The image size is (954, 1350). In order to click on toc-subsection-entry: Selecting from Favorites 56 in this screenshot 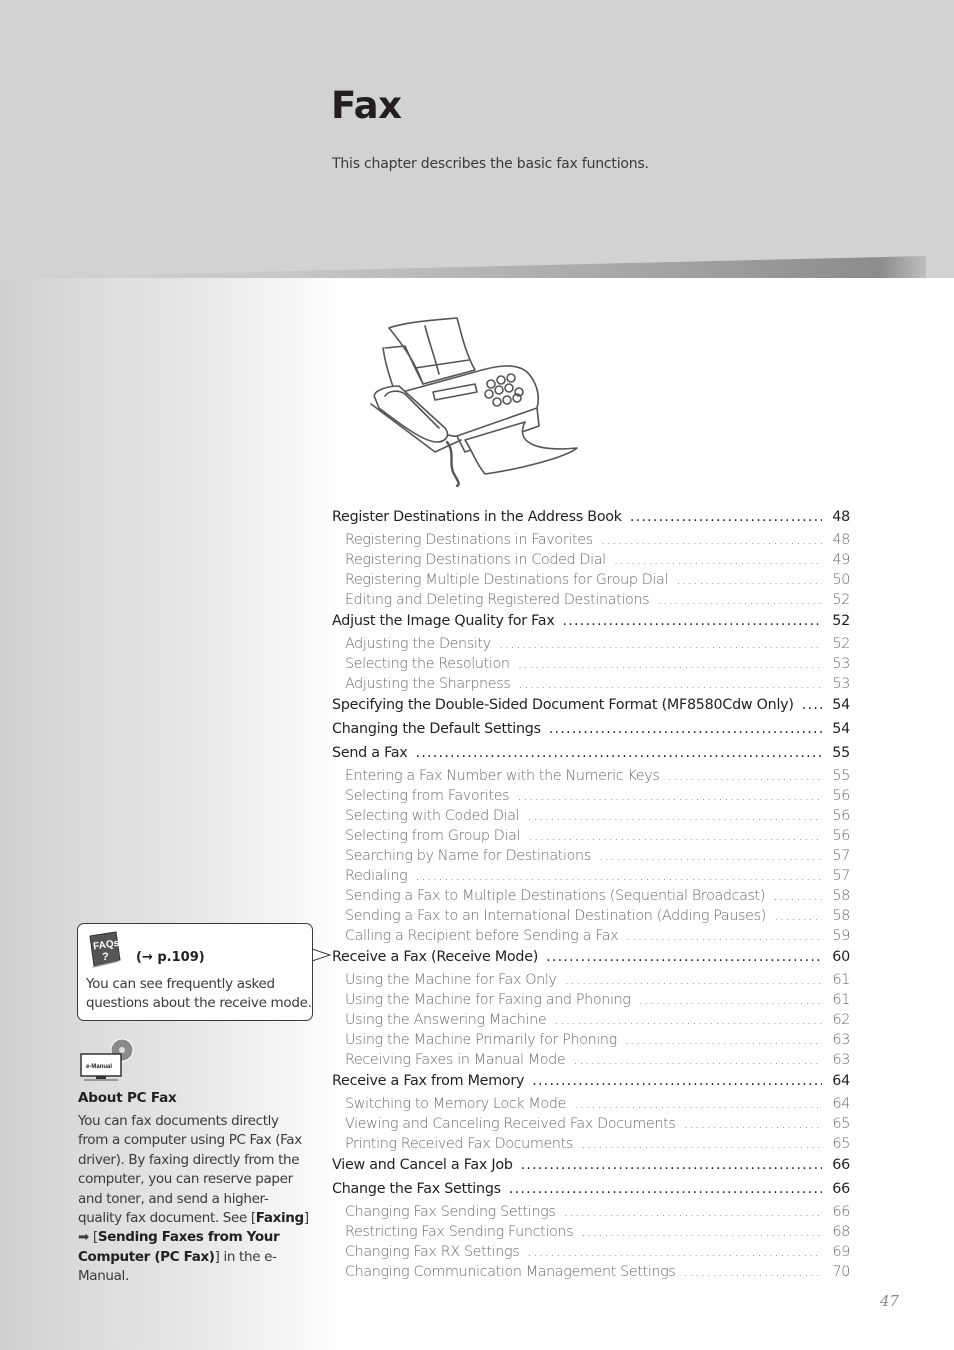, I will do `click(591, 796)`.